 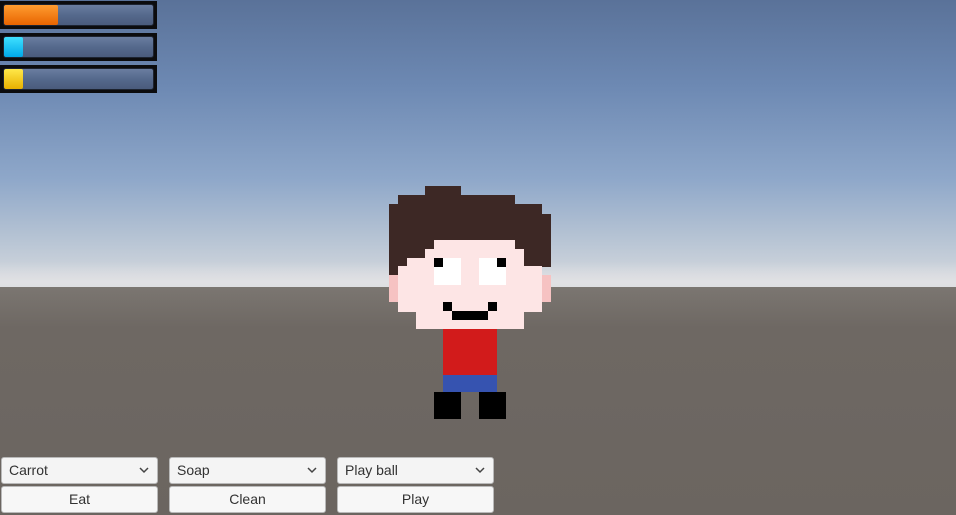 What do you see at coordinates (14, 47) in the screenshot?
I see `hygiene-bar-fill` at bounding box center [14, 47].